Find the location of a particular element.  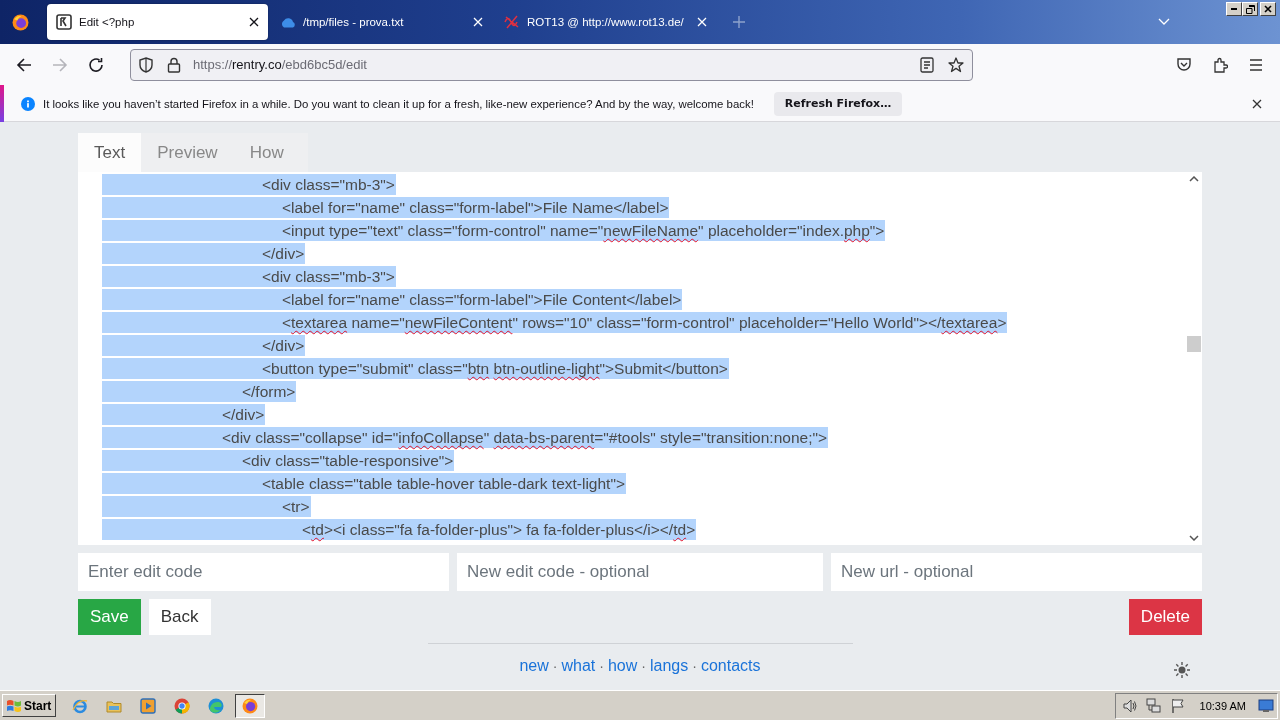

plus-icon is located at coordinates (739, 22).